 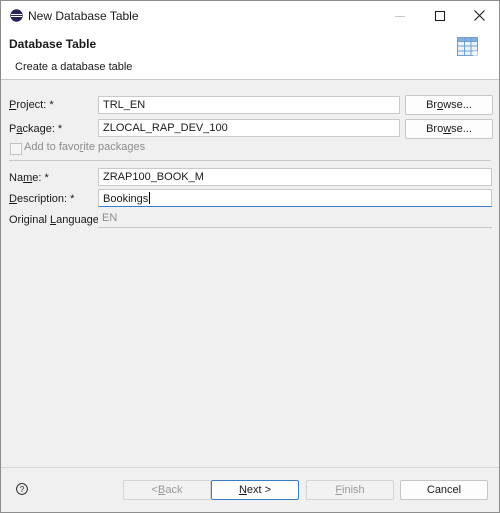 I want to click on banner-divider, so click(x=250, y=79).